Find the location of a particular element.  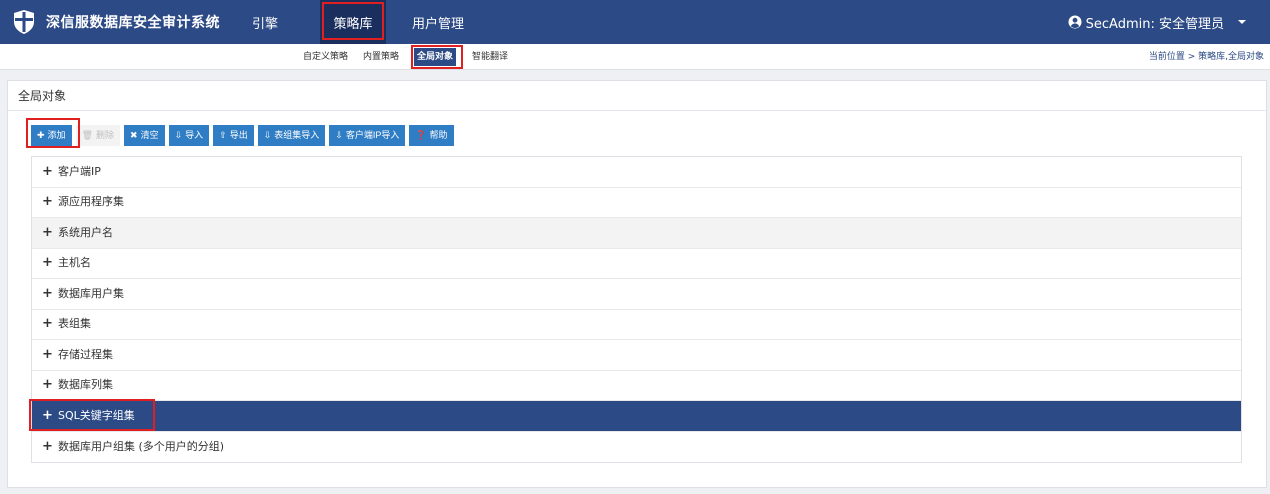

user-menu: SecAdmin: 安全管理员 is located at coordinates (1157, 22).